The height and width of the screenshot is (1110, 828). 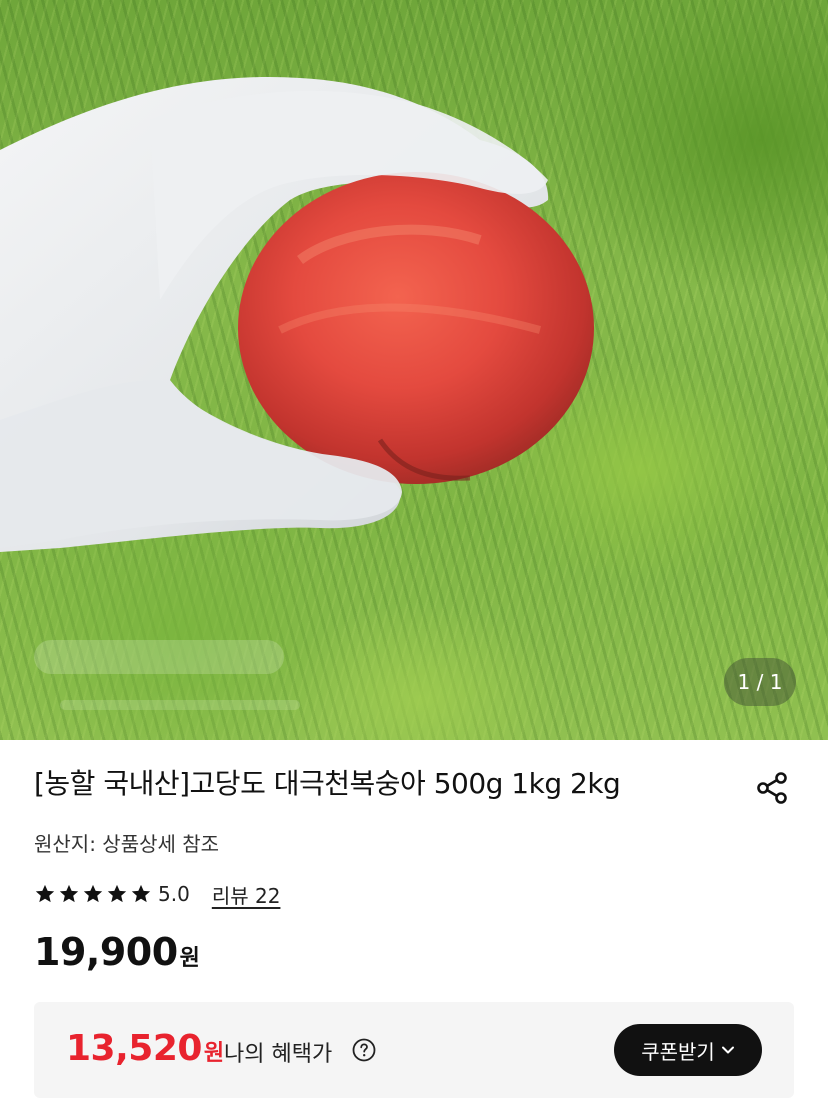 What do you see at coordinates (246, 894) in the screenshot?
I see `review-link: 리뷰 22` at bounding box center [246, 894].